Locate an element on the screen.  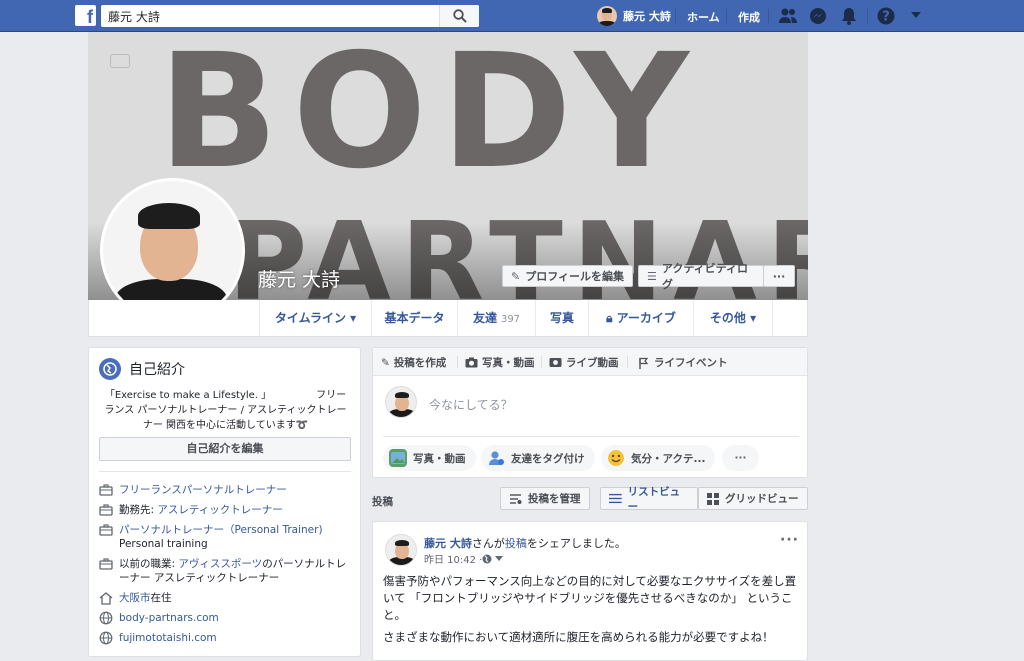
search-icon is located at coordinates (460, 16).